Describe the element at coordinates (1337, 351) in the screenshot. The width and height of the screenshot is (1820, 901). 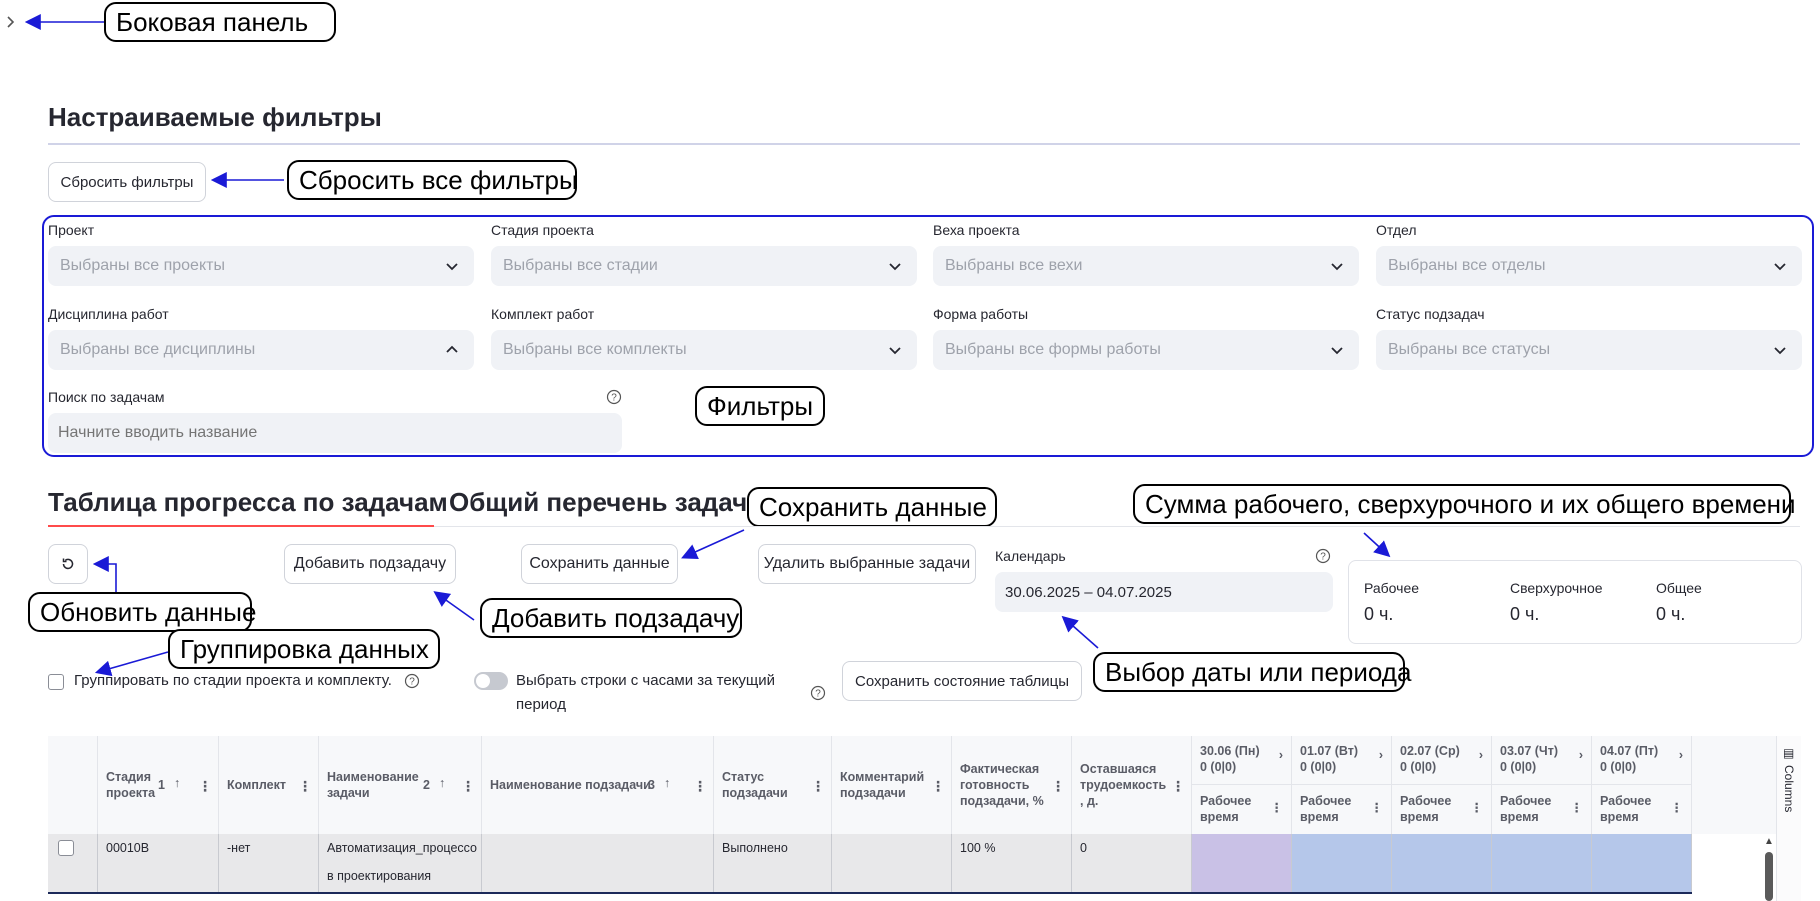
I see `chevron-down-icon` at that location.